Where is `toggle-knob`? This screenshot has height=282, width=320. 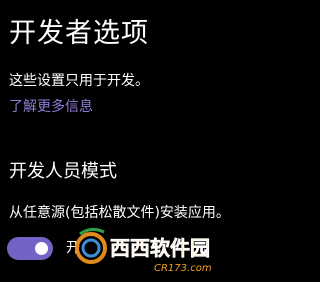
toggle-knob is located at coordinates (41, 248).